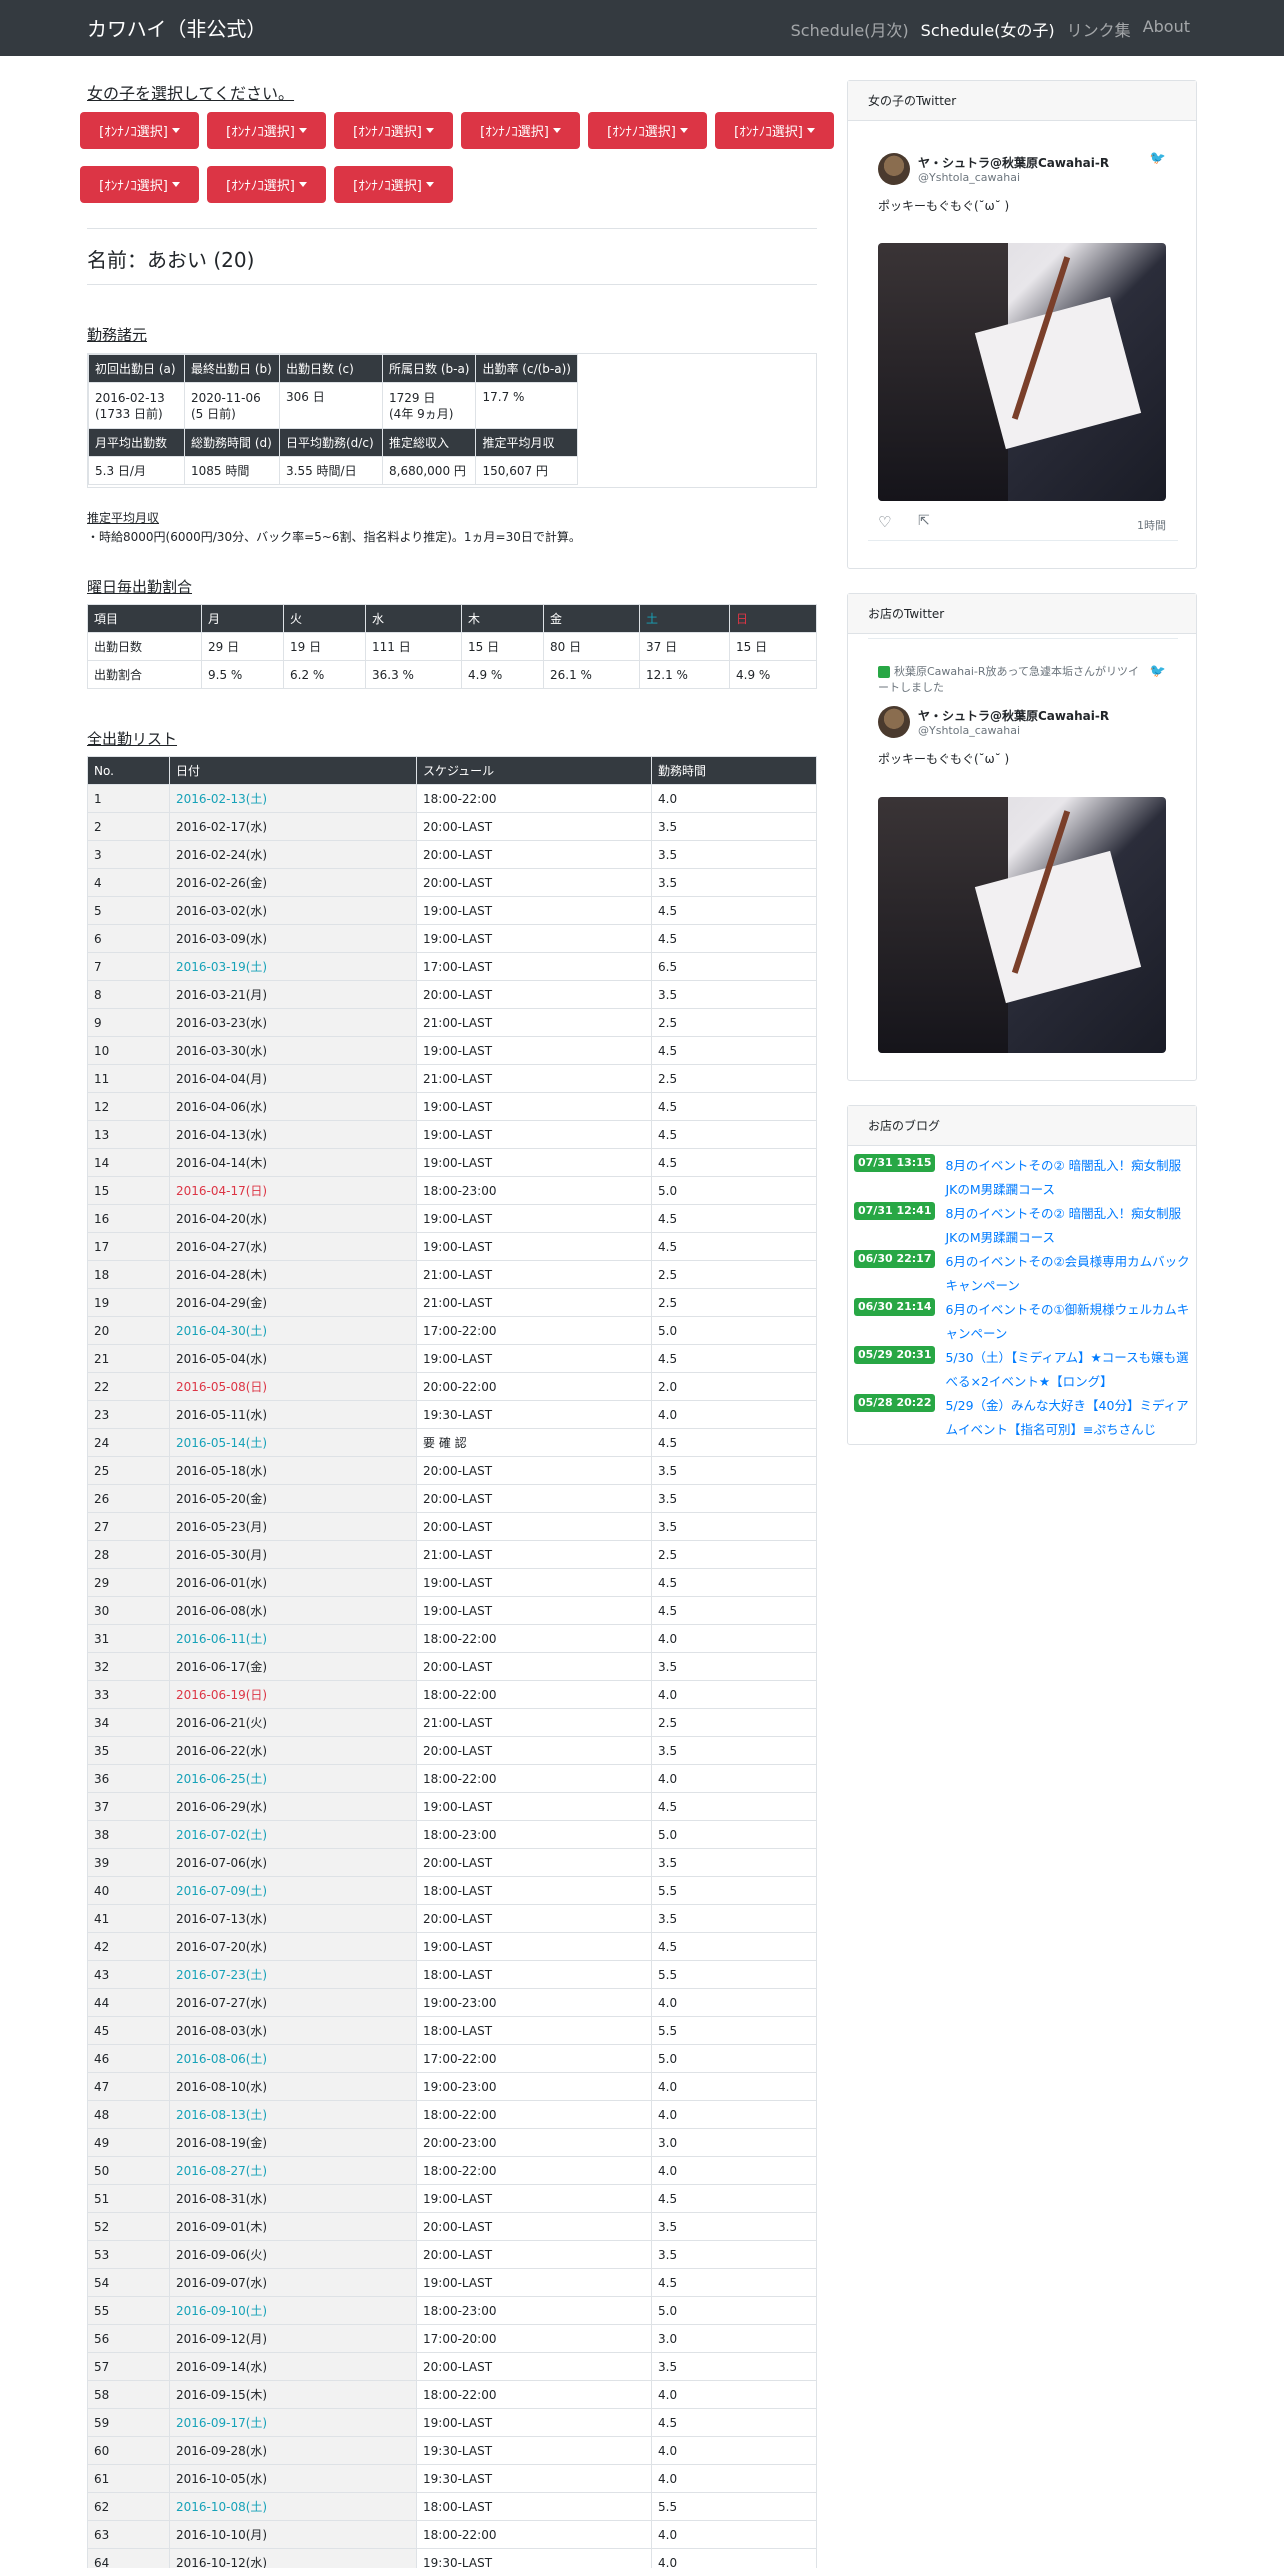  I want to click on row-date: 2016-08-27(土), so click(293, 2170).